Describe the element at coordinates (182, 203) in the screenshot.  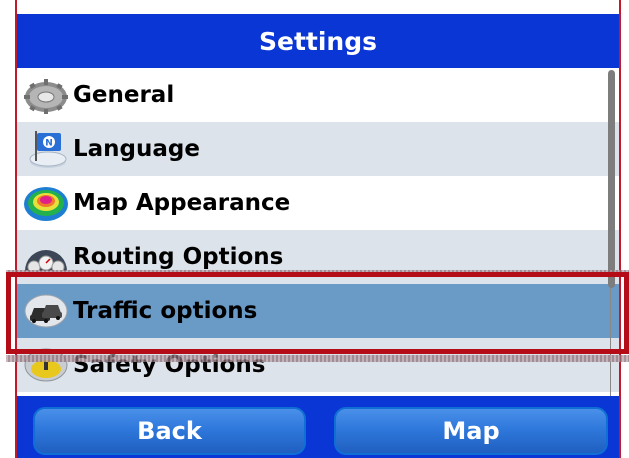
I see `menu-item-label: Map Appearance` at that location.